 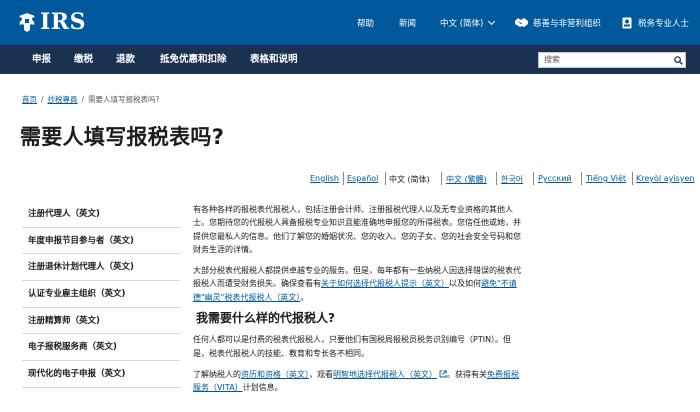 I want to click on sidebar-item-e-file-providers: 电子报税服务商（英文), so click(x=101, y=348).